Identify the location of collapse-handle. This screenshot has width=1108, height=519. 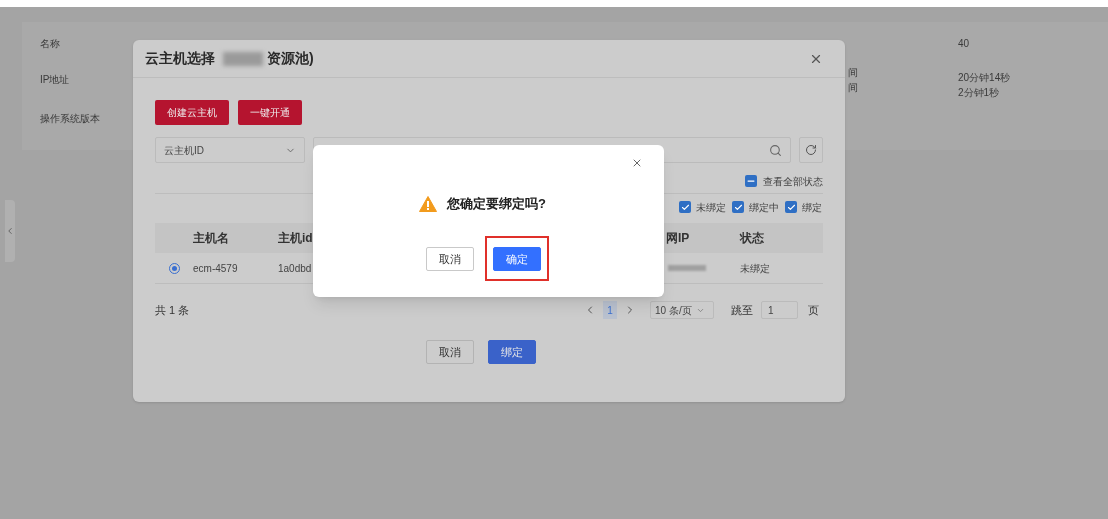
(10, 231).